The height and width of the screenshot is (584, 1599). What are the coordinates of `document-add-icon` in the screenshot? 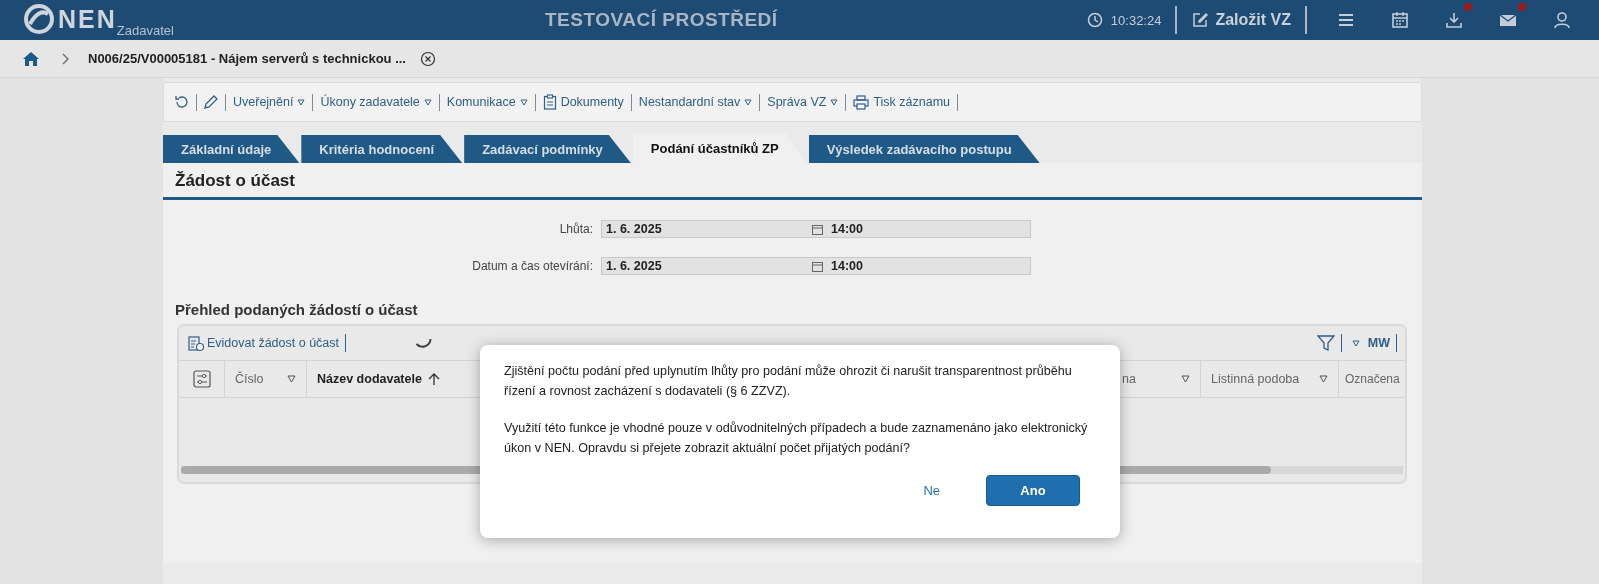 It's located at (196, 343).